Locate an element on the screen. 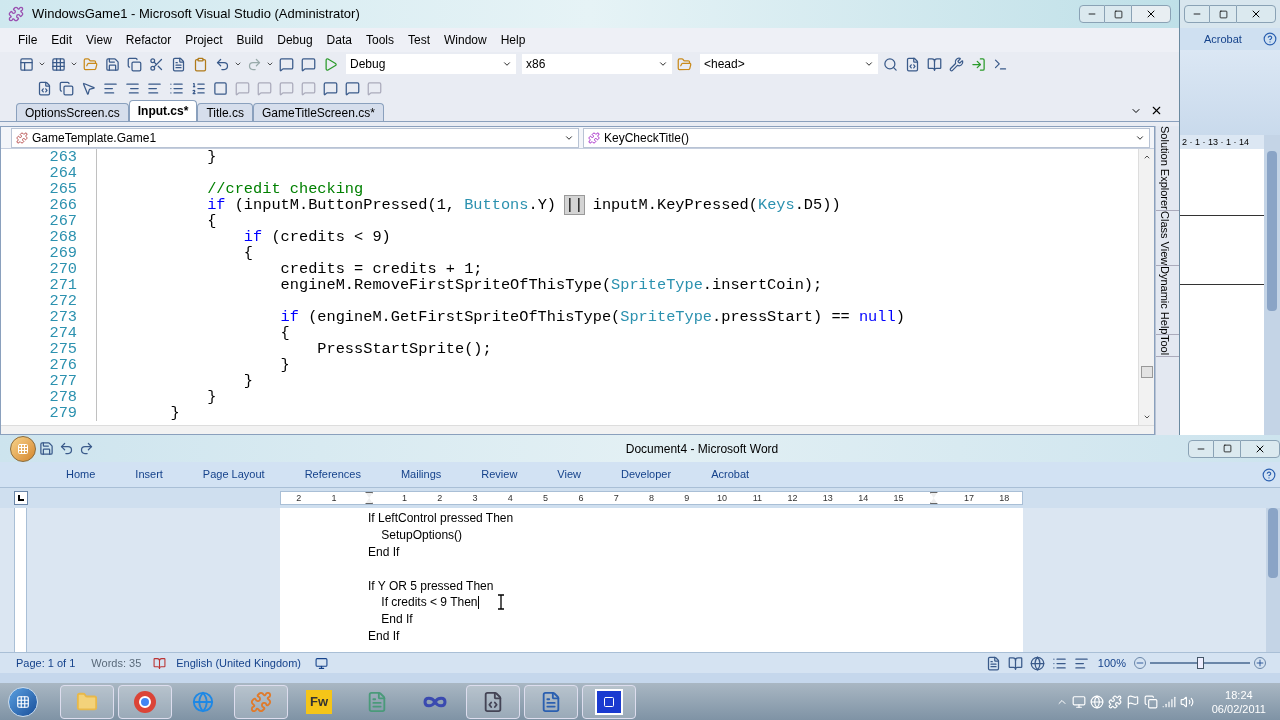  menu-item: Refactor is located at coordinates (148, 40).